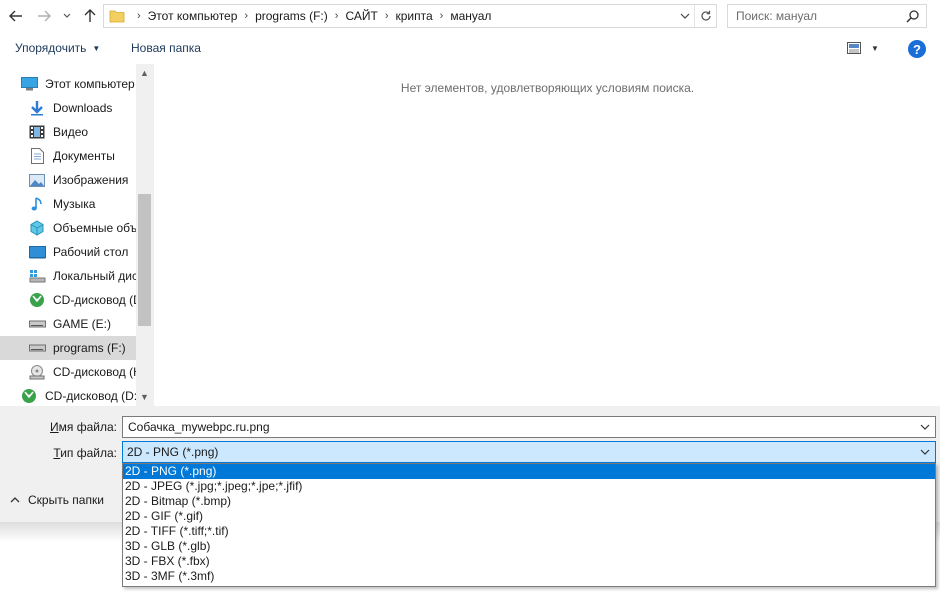 This screenshot has height=595, width=940. I want to click on recent-locations-button, so click(67, 16).